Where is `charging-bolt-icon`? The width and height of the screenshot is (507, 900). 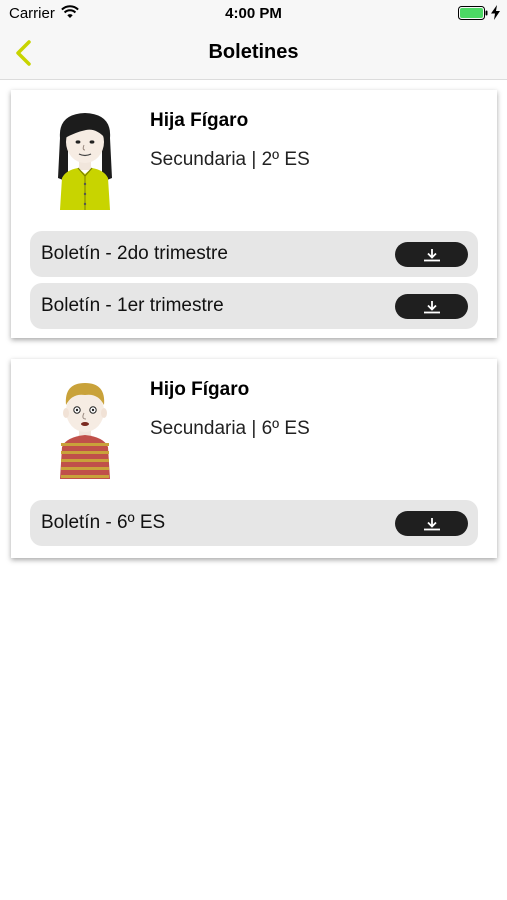
charging-bolt-icon is located at coordinates (495, 15).